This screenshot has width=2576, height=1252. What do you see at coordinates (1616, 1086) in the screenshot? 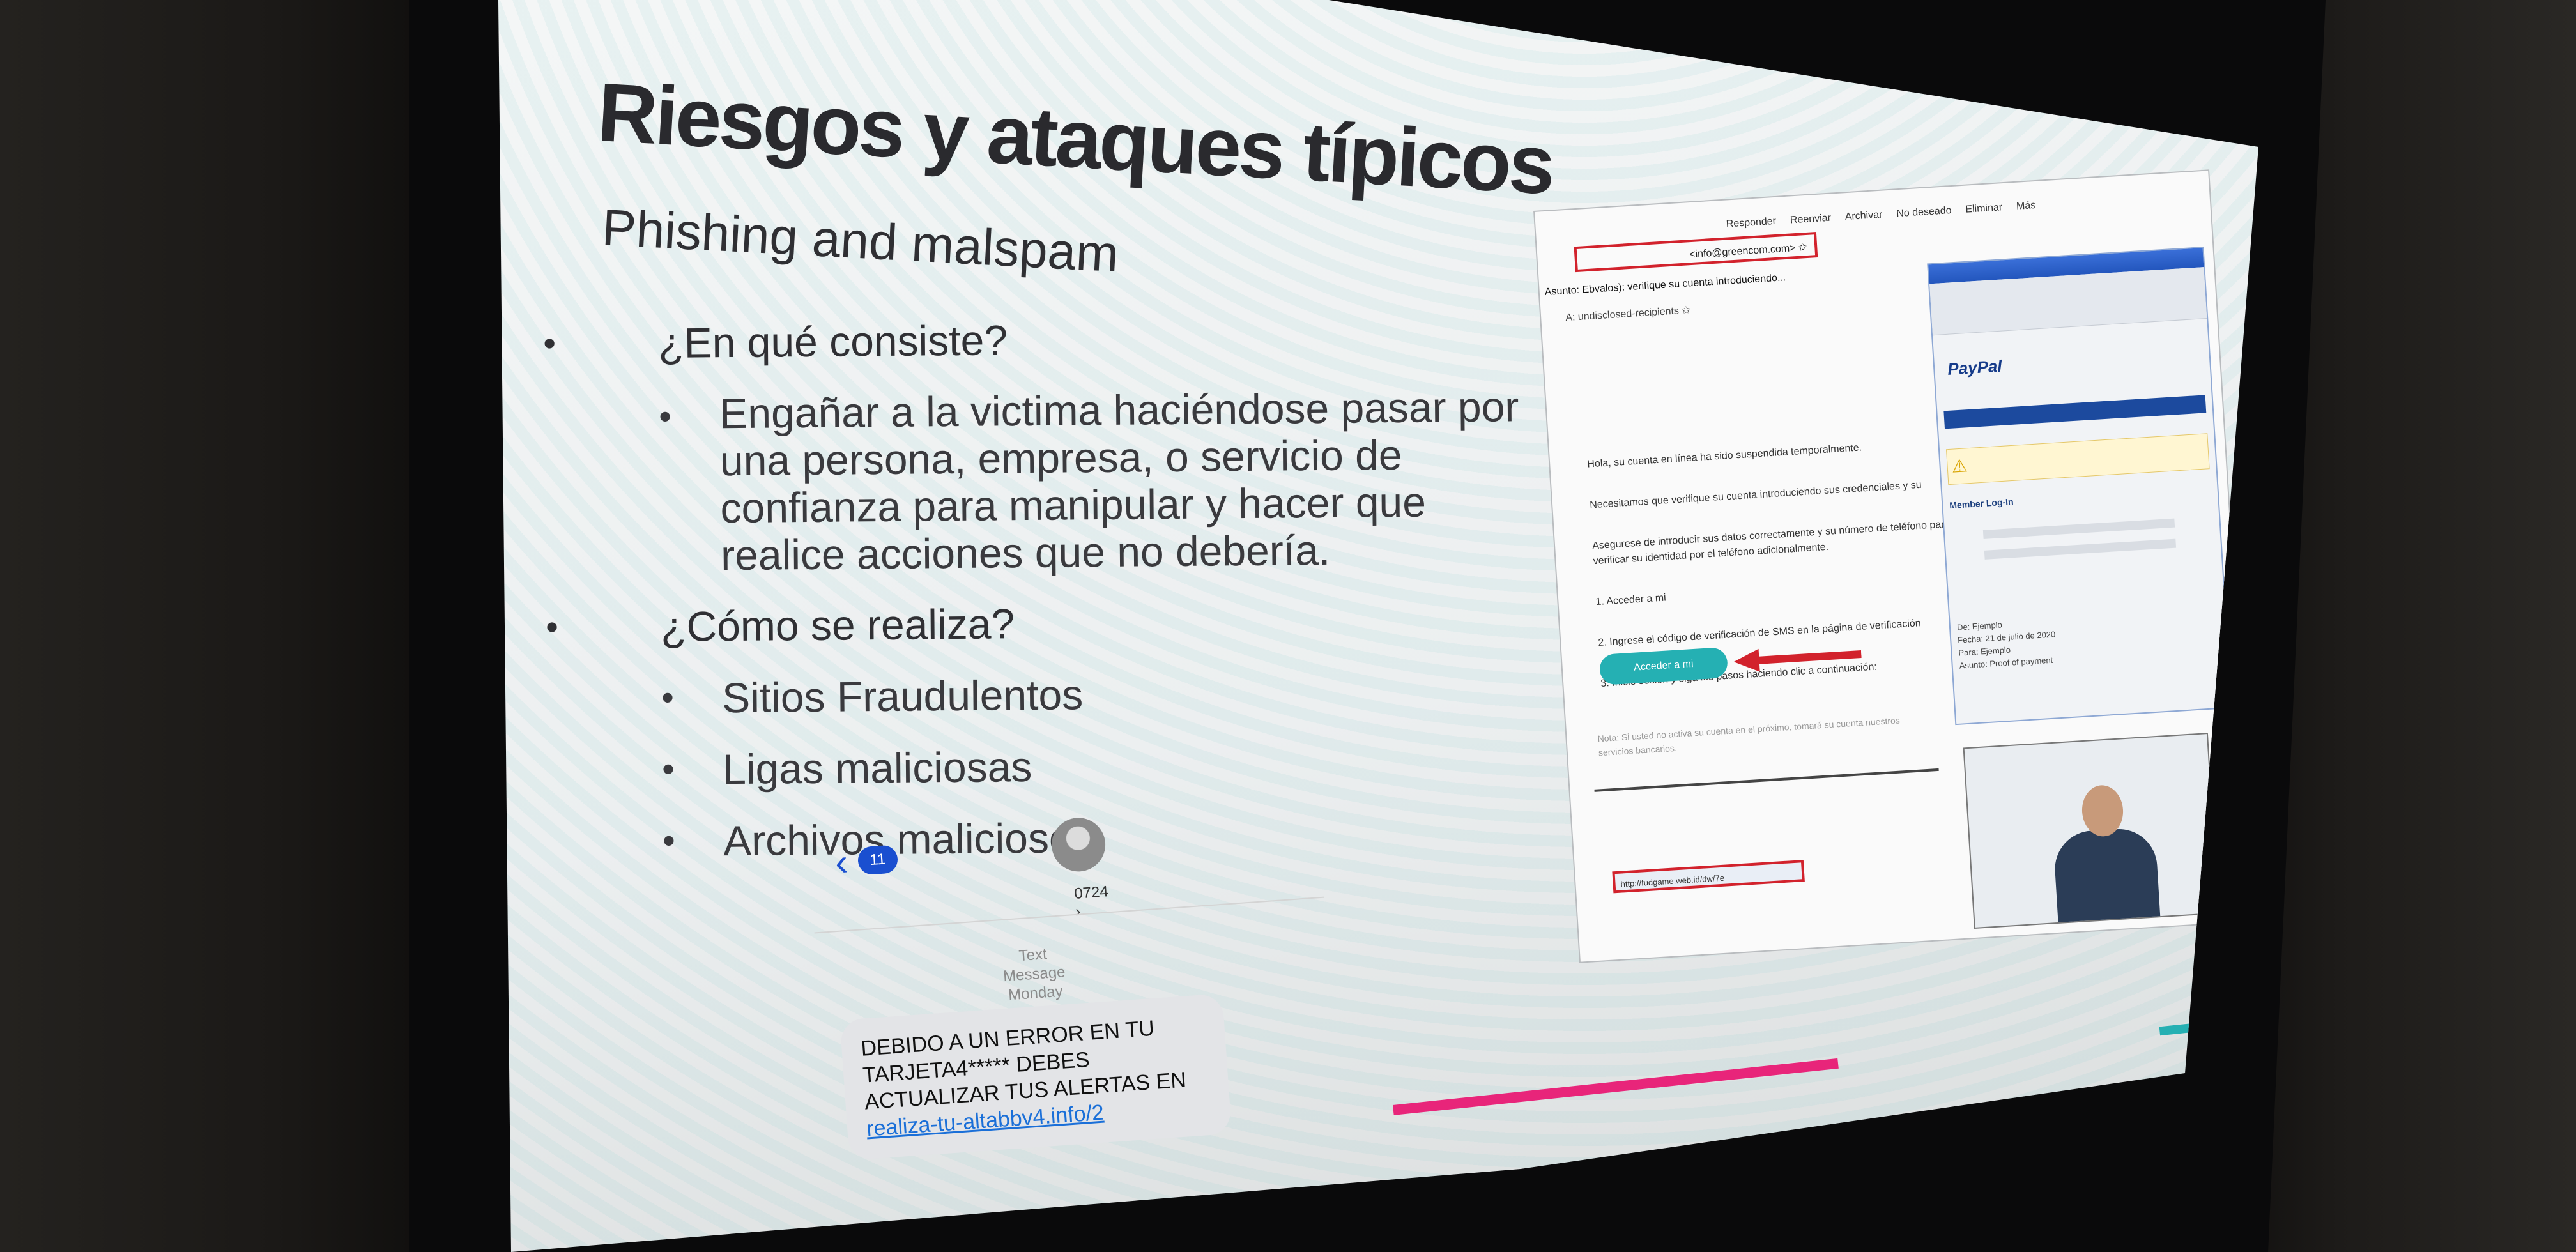
I see `progress-bar-pink` at bounding box center [1616, 1086].